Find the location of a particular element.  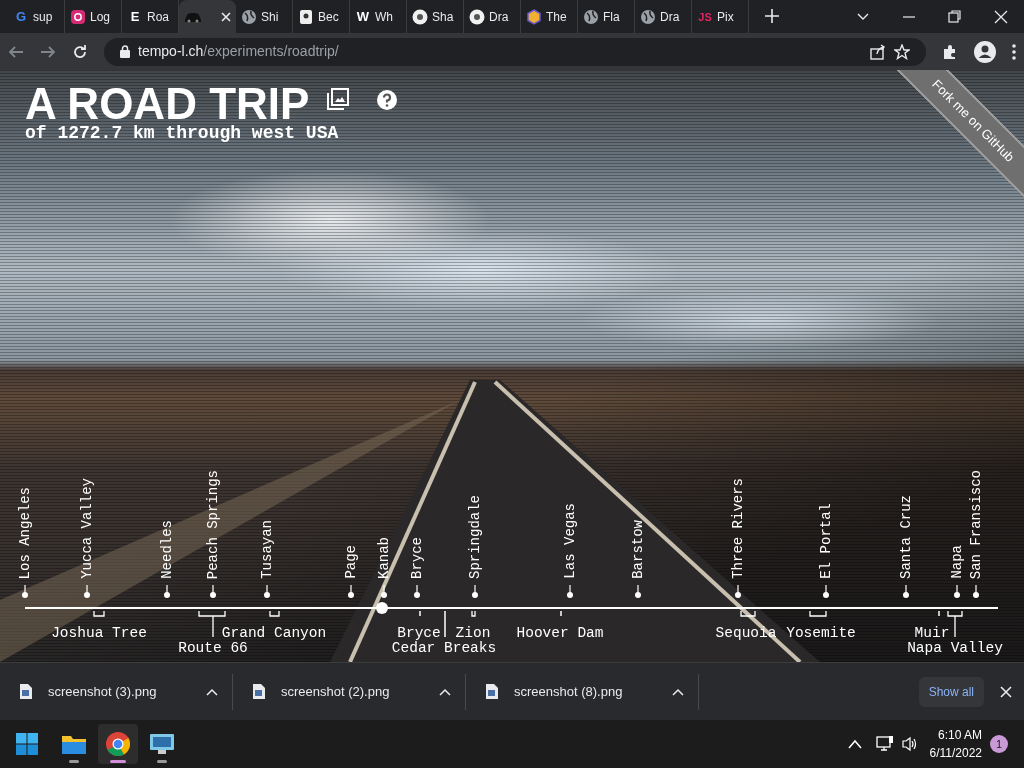

tab-title: The is located at coordinates (556, 17).